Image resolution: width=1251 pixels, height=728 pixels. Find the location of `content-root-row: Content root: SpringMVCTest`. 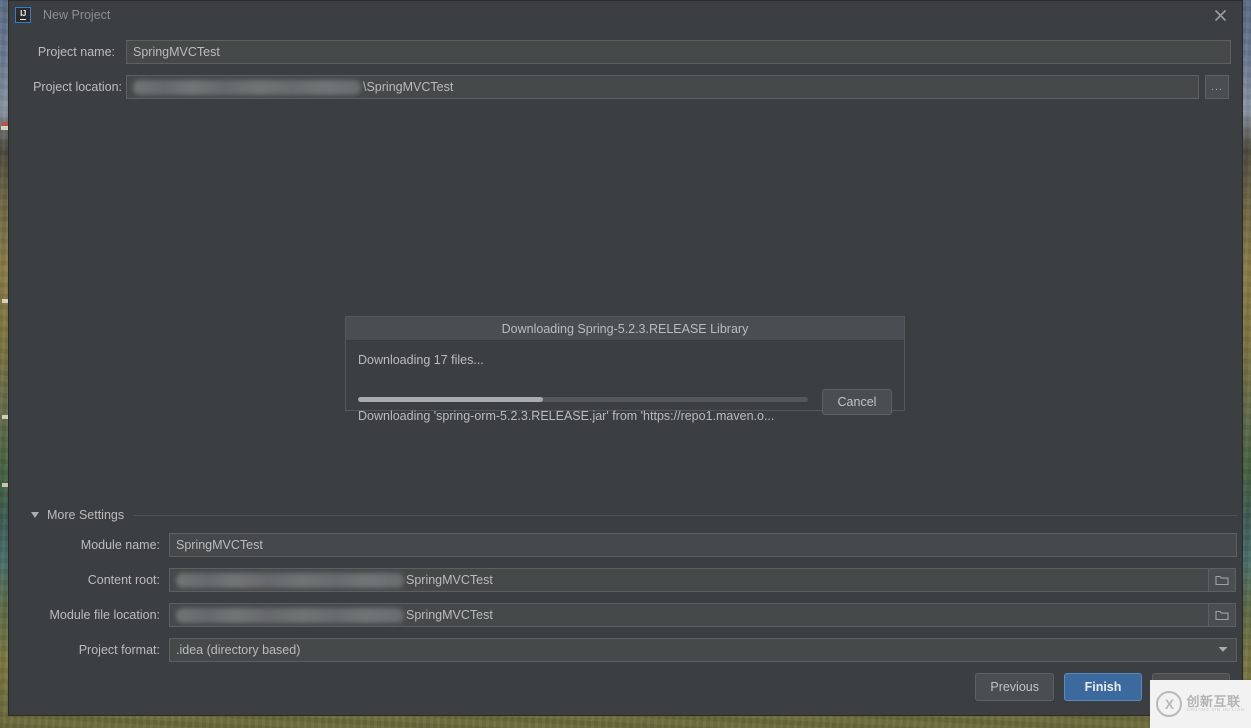

content-root-row: Content root: SpringMVCTest is located at coordinates (640, 580).